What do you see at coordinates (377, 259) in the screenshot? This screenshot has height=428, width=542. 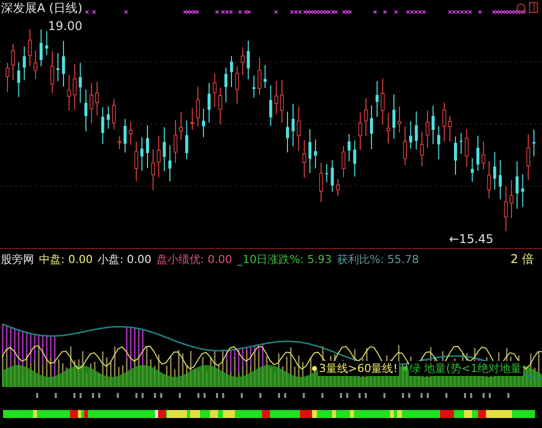 I see `indicator-value: 获利比%: 55.78` at bounding box center [377, 259].